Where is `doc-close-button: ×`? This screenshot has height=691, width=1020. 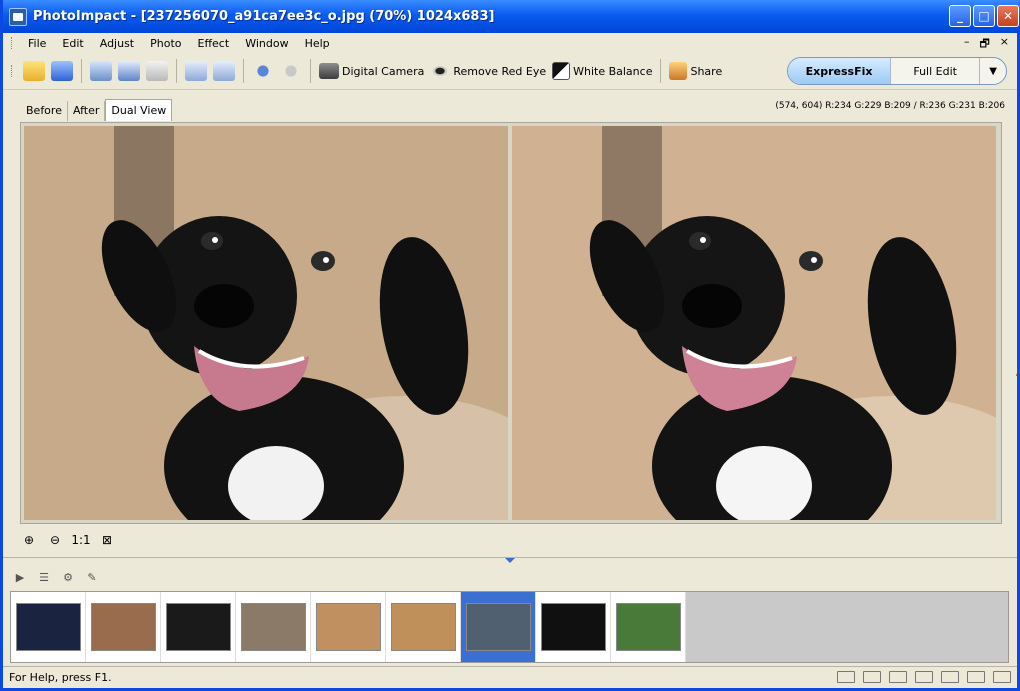 doc-close-button: × is located at coordinates (1004, 44).